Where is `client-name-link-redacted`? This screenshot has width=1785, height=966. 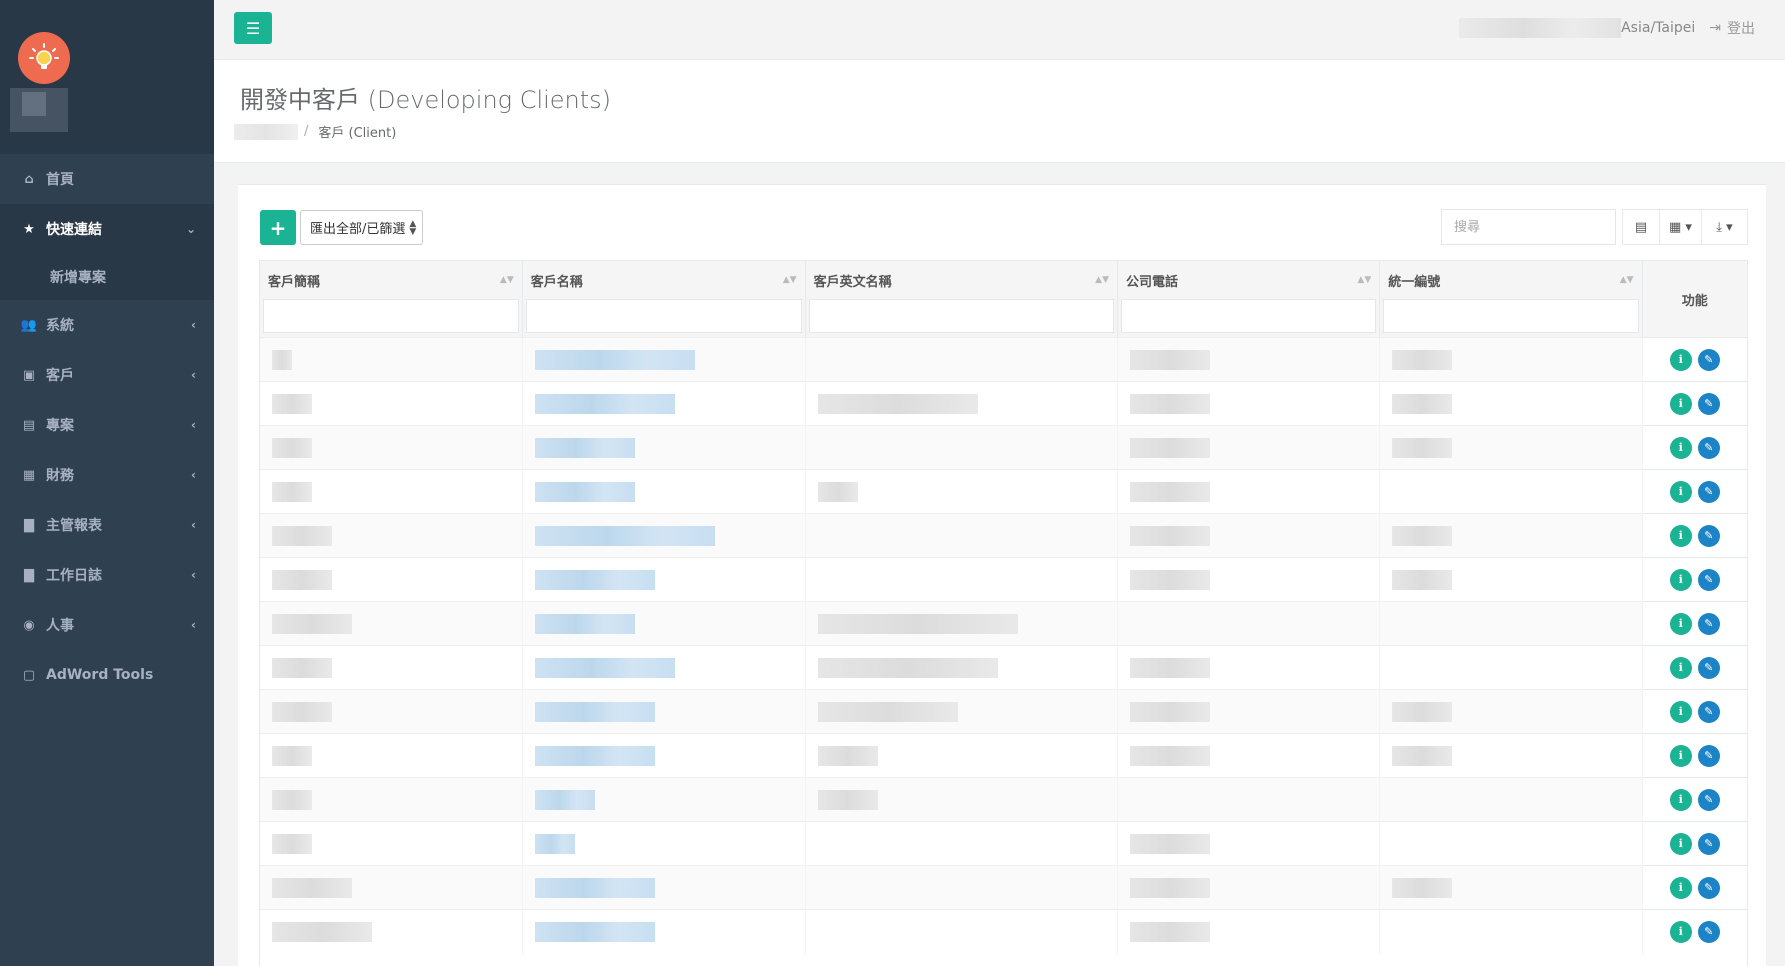
client-name-link-redacted is located at coordinates (594, 755).